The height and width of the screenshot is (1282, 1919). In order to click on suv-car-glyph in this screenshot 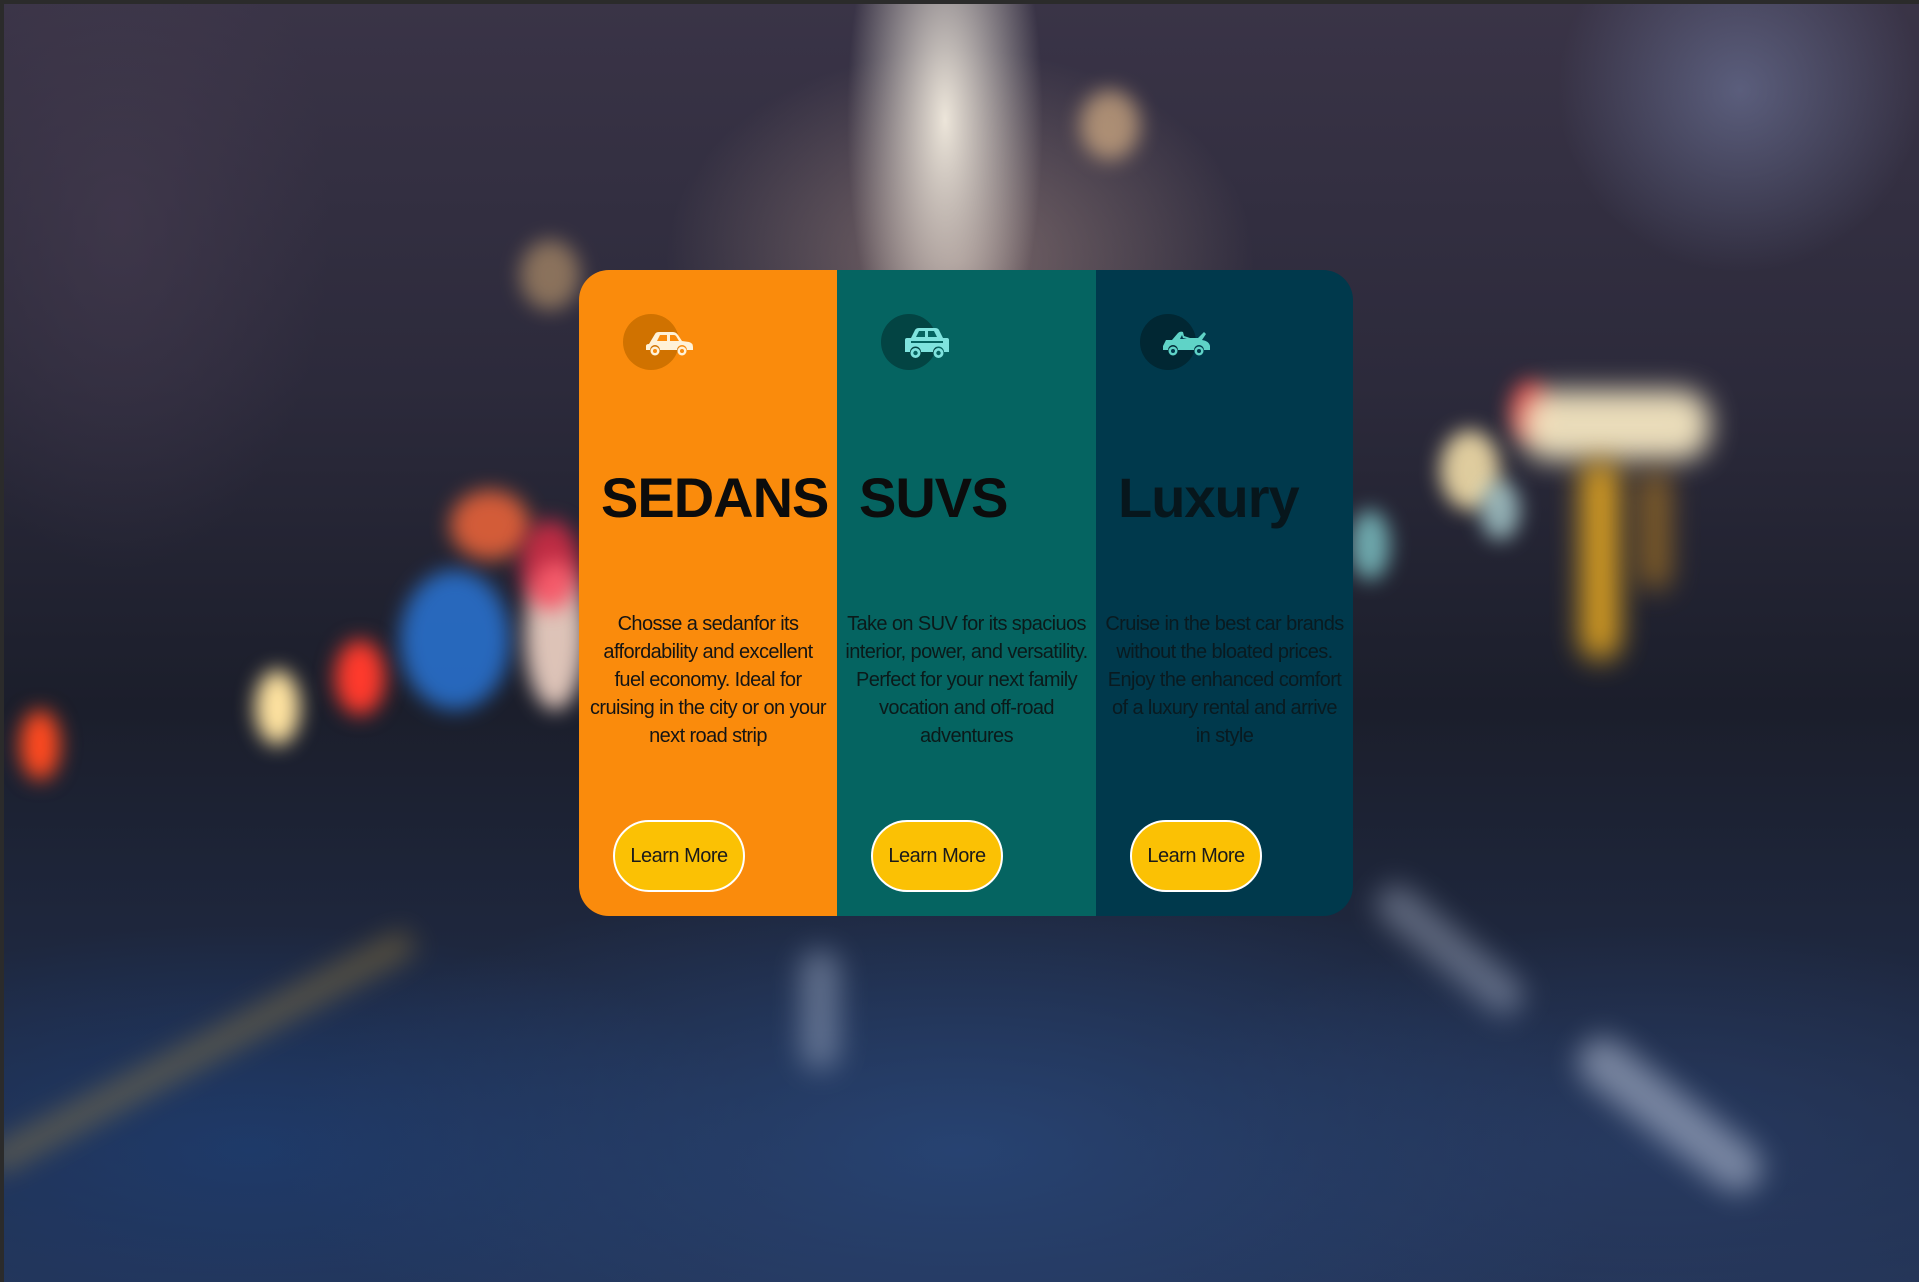, I will do `click(927, 343)`.